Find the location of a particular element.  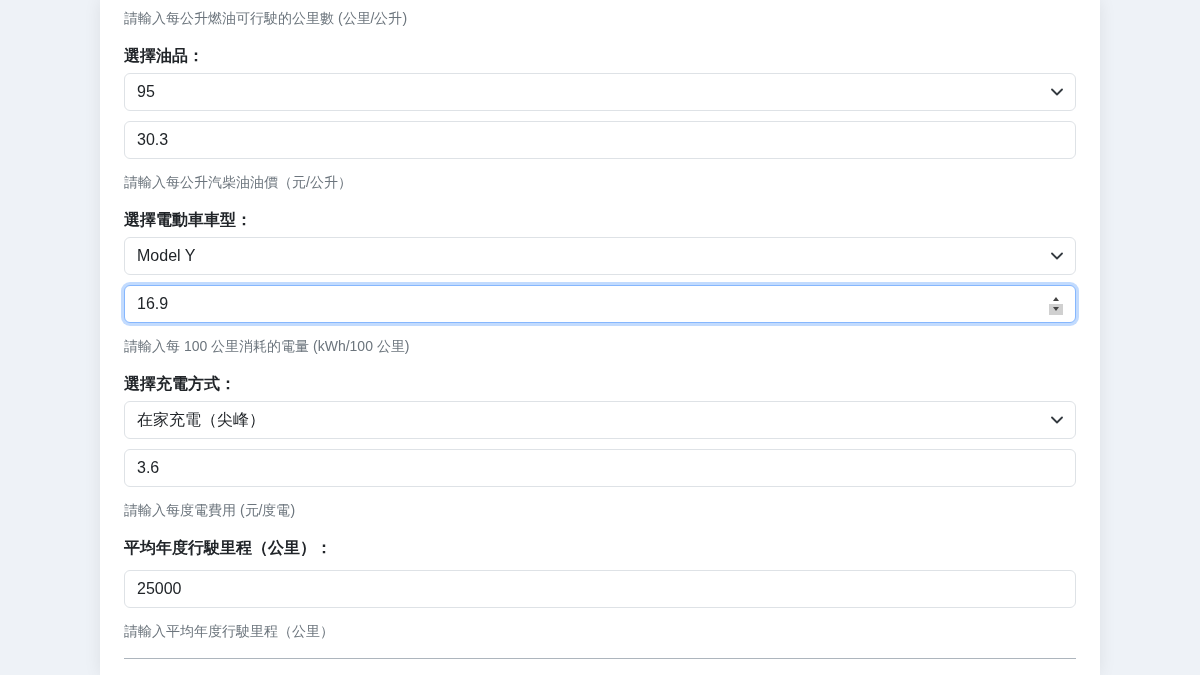

input-field: 16.9 is located at coordinates (600, 304).